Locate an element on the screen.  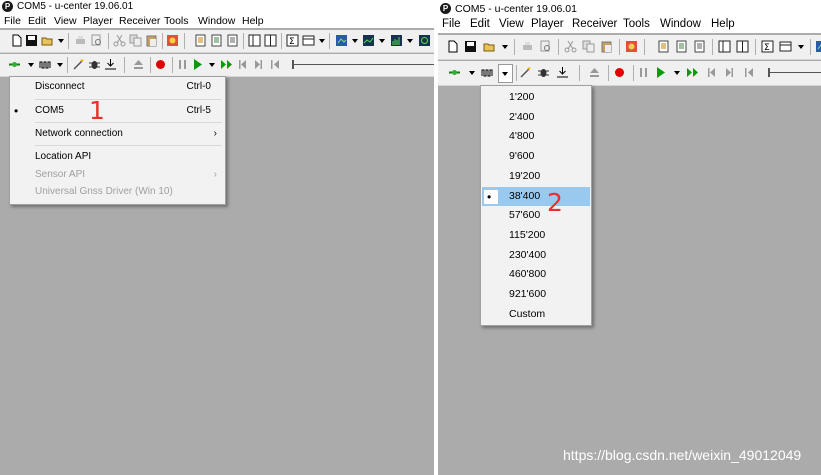
menu-help: Help is located at coordinates (723, 24).